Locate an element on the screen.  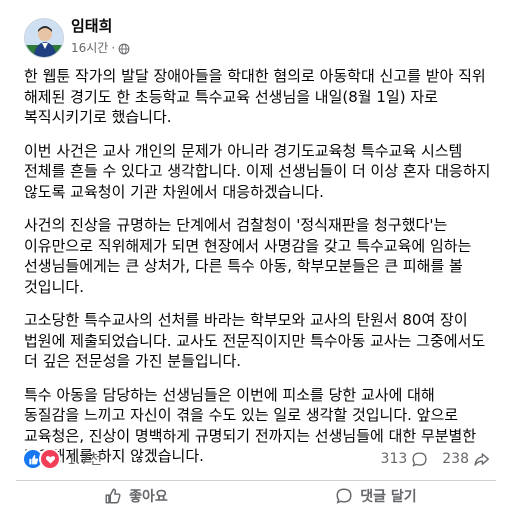
reactions-summary: 1.7천 is located at coordinates (62, 459).